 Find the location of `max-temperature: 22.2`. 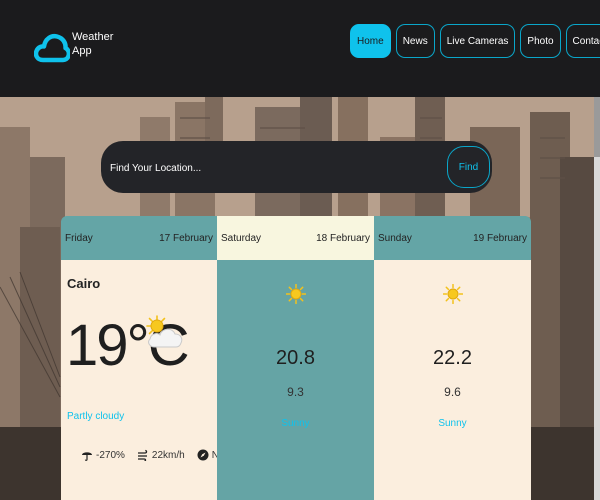

max-temperature: 22.2 is located at coordinates (452, 358).